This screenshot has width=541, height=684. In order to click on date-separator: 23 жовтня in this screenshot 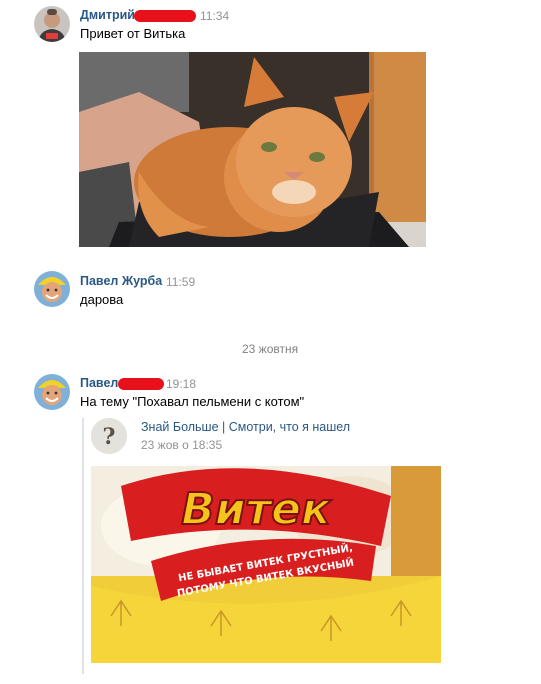, I will do `click(270, 349)`.